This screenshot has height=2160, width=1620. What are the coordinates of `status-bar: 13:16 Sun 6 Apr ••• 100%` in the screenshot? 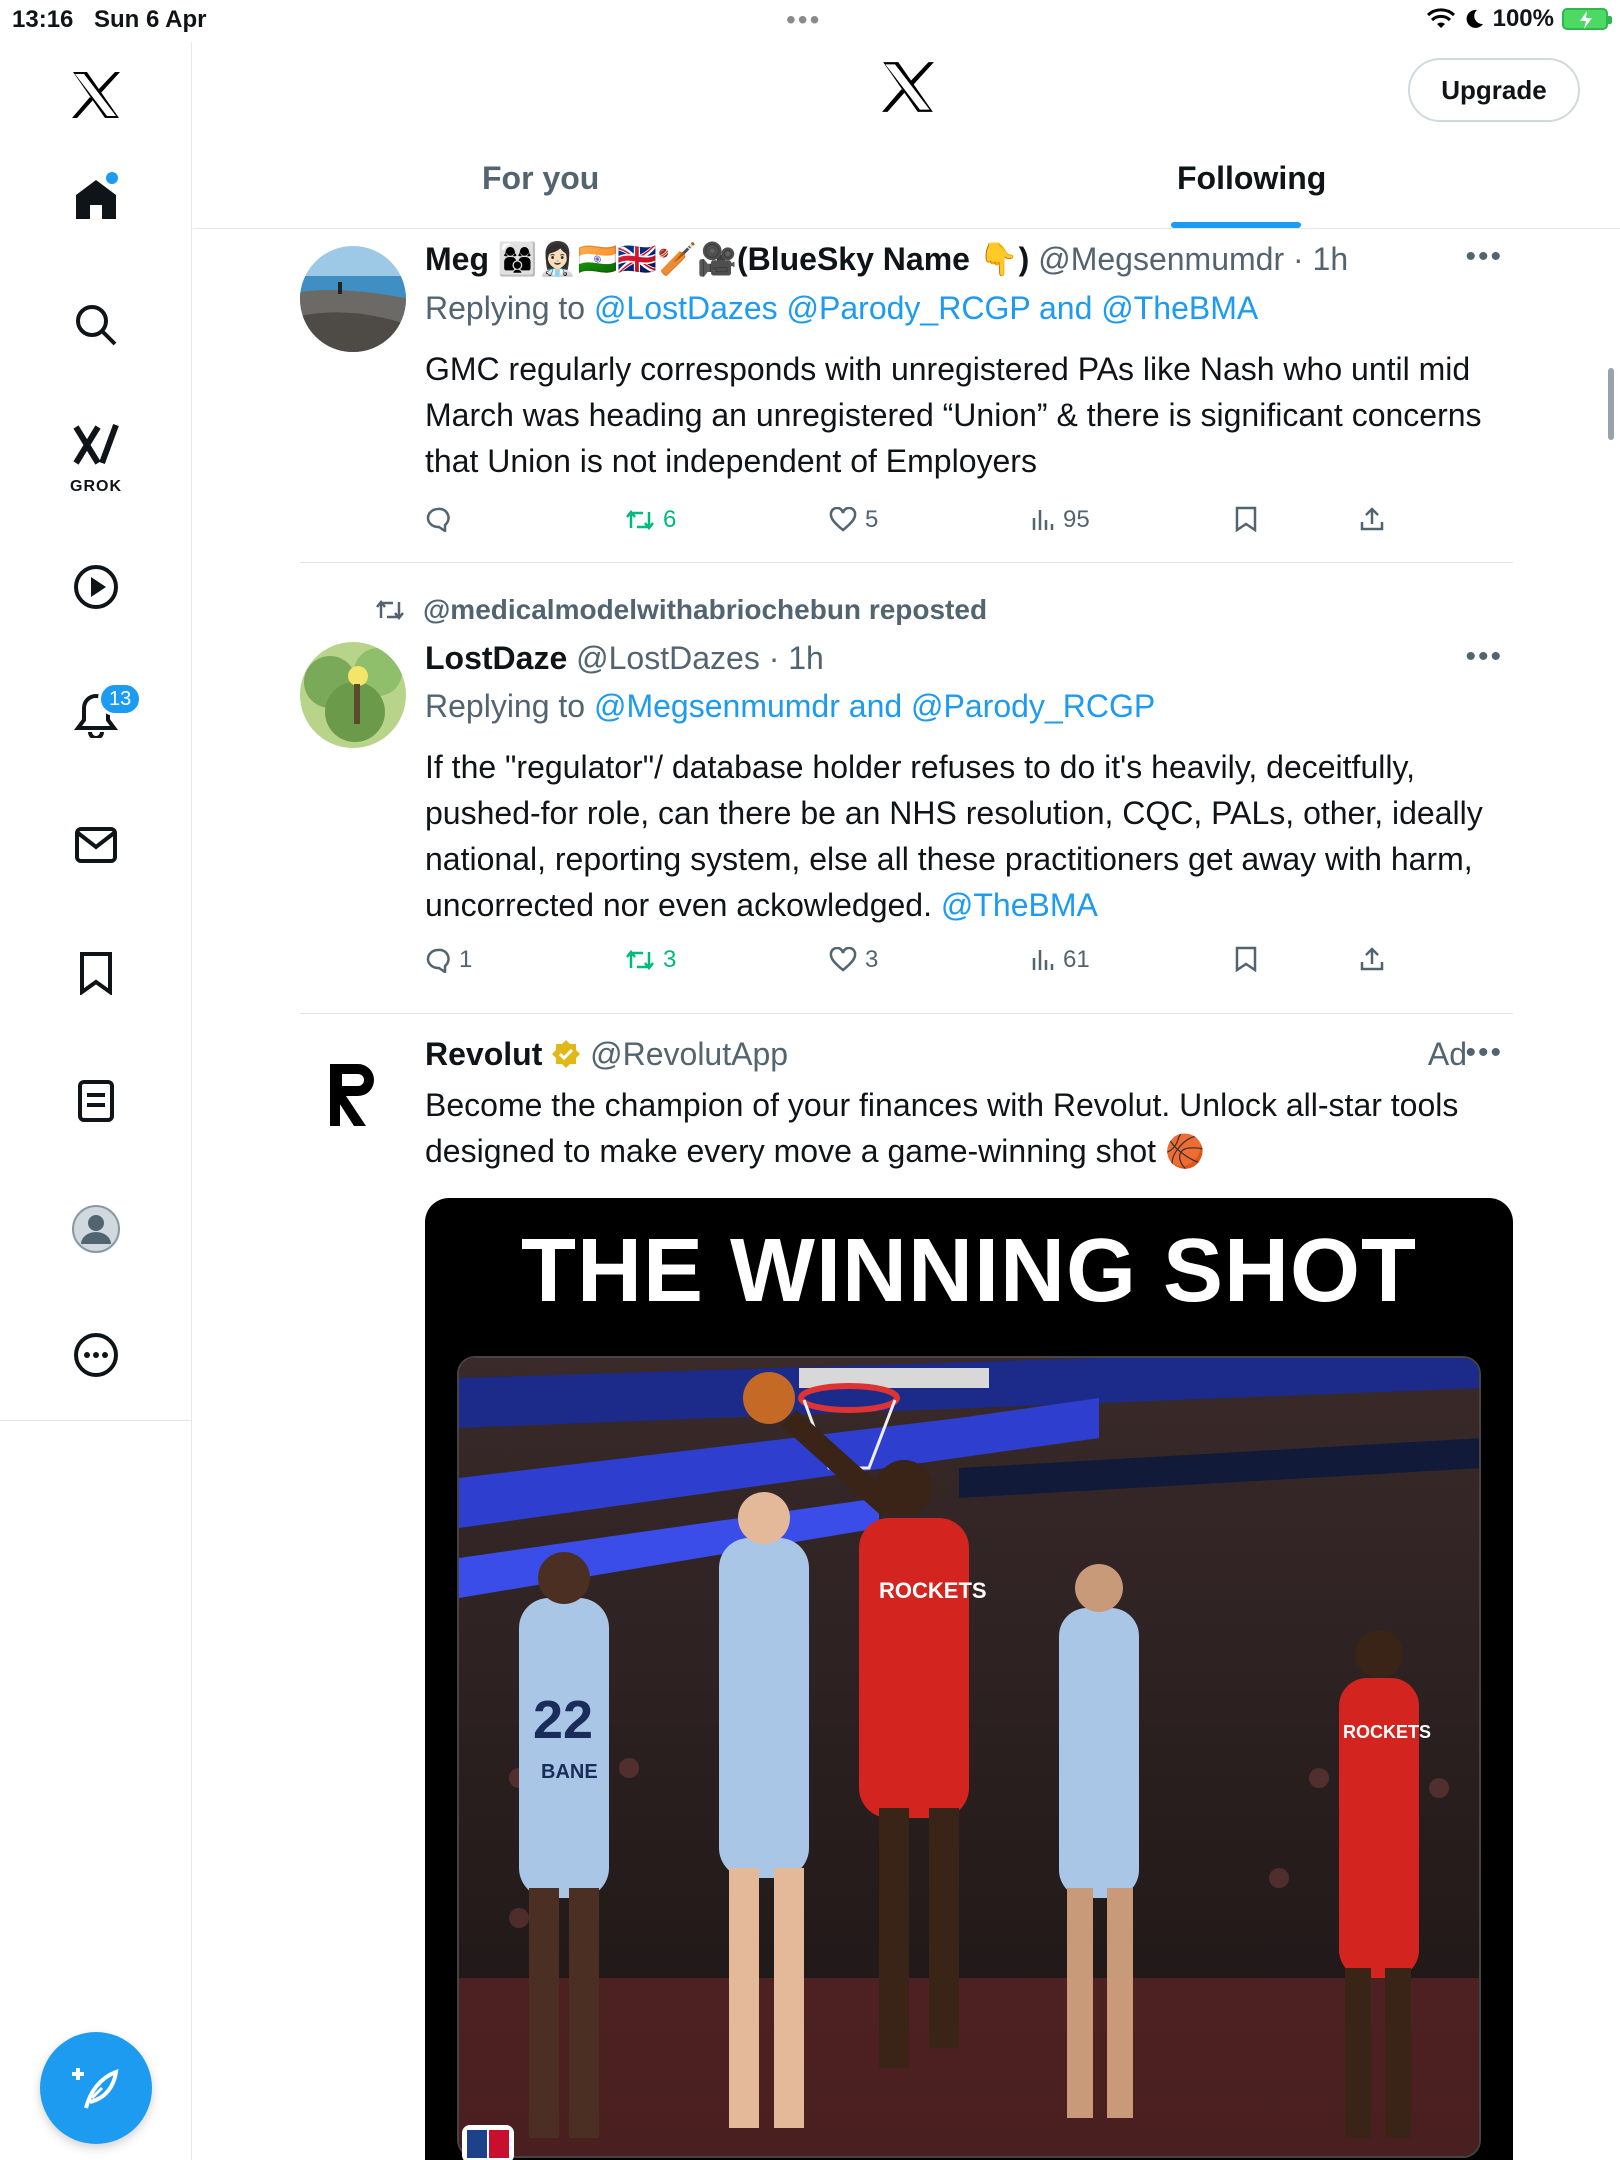 It's located at (810, 21).